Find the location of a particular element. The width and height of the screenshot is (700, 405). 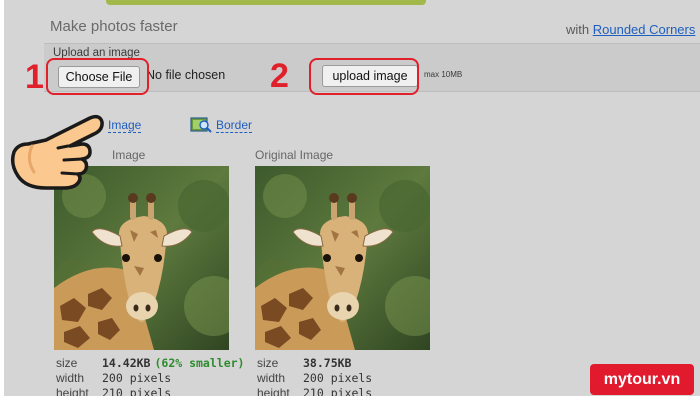

image-link: Image is located at coordinates (125, 125).